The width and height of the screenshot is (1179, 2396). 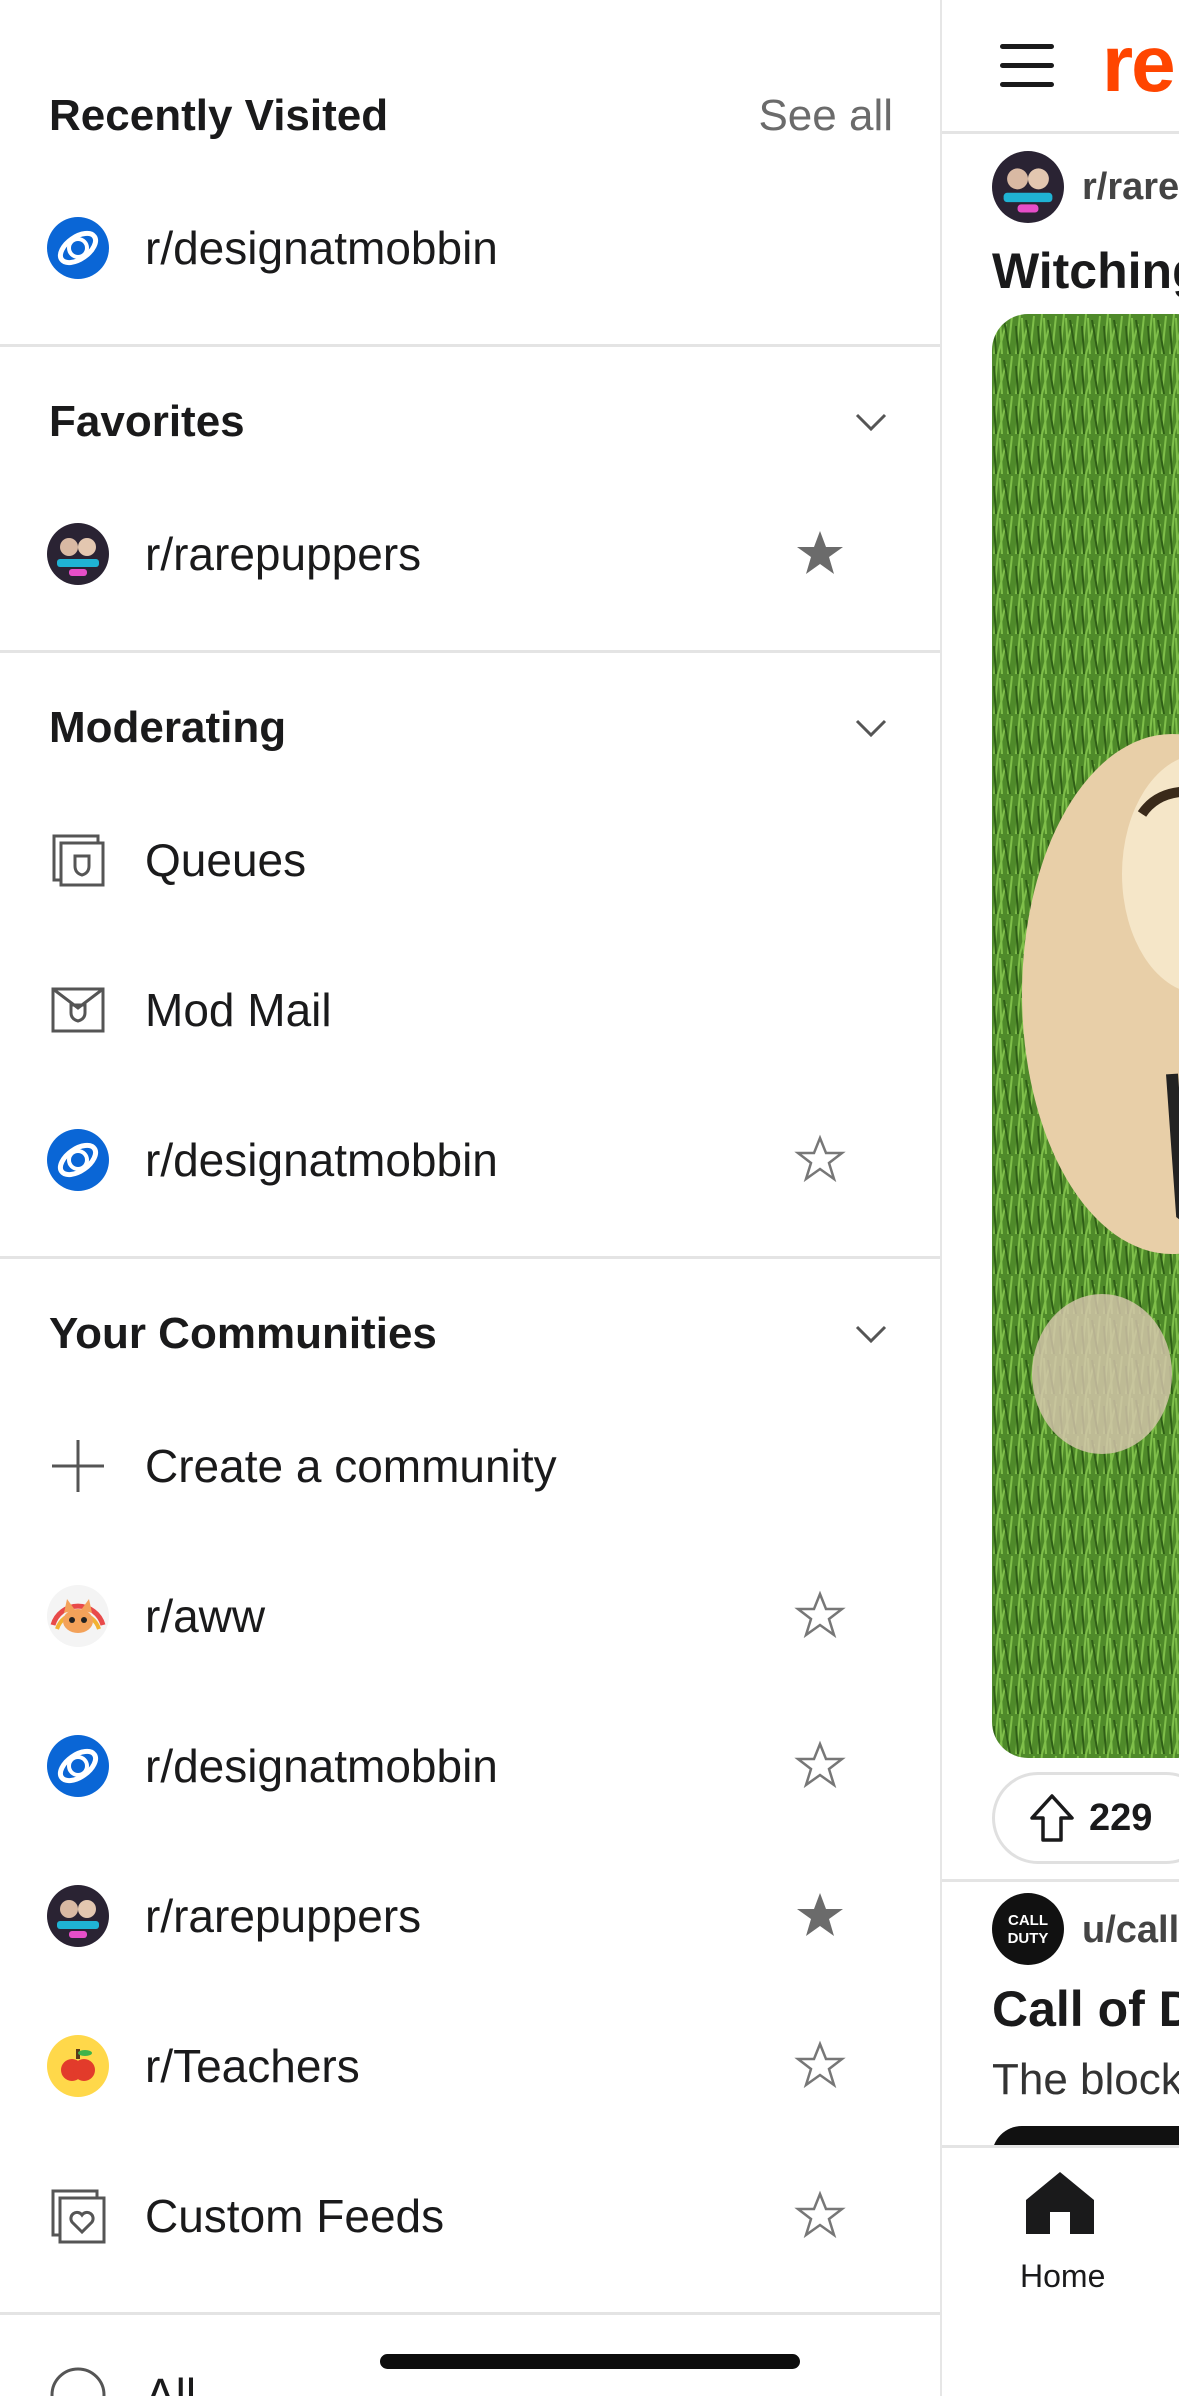 I want to click on mod-item-label: r/designatmobbin, so click(x=321, y=1160).